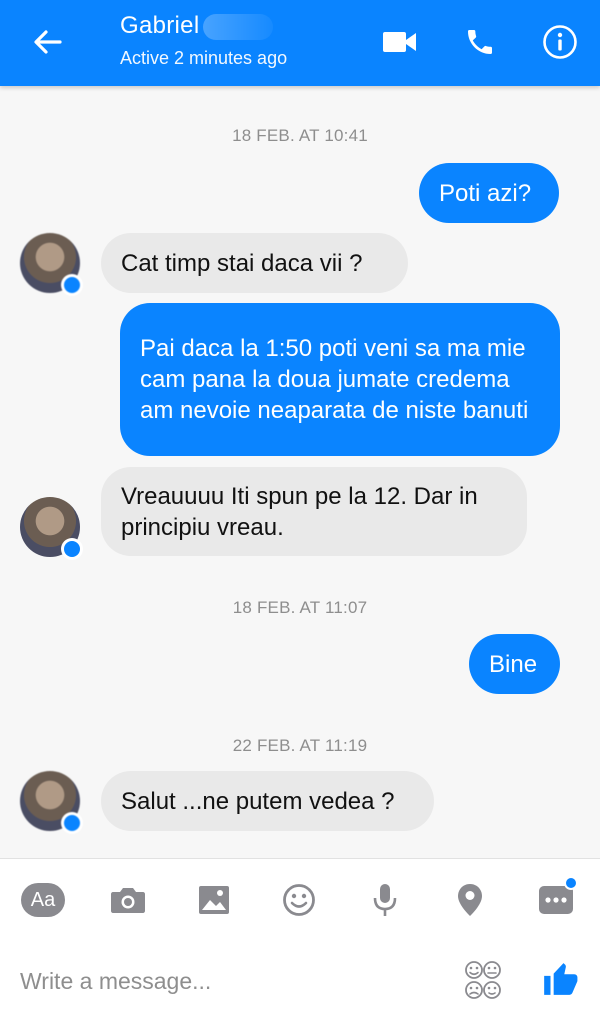 This screenshot has height=1013, width=600. What do you see at coordinates (571, 883) in the screenshot?
I see `notification-dot` at bounding box center [571, 883].